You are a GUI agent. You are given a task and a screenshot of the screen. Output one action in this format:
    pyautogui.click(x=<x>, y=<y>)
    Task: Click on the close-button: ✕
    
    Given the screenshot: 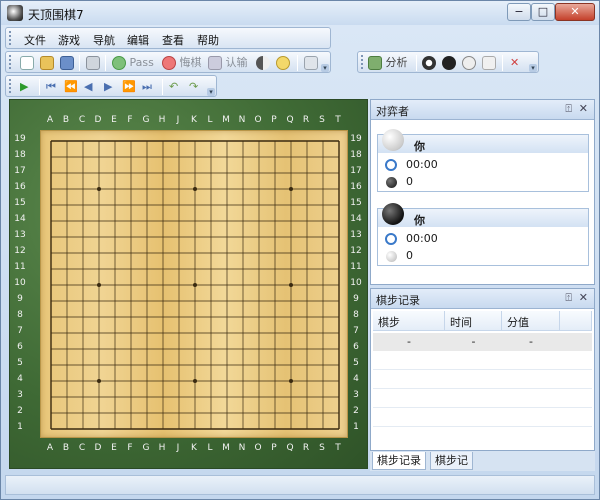 What is the action you would take?
    pyautogui.click(x=575, y=12)
    